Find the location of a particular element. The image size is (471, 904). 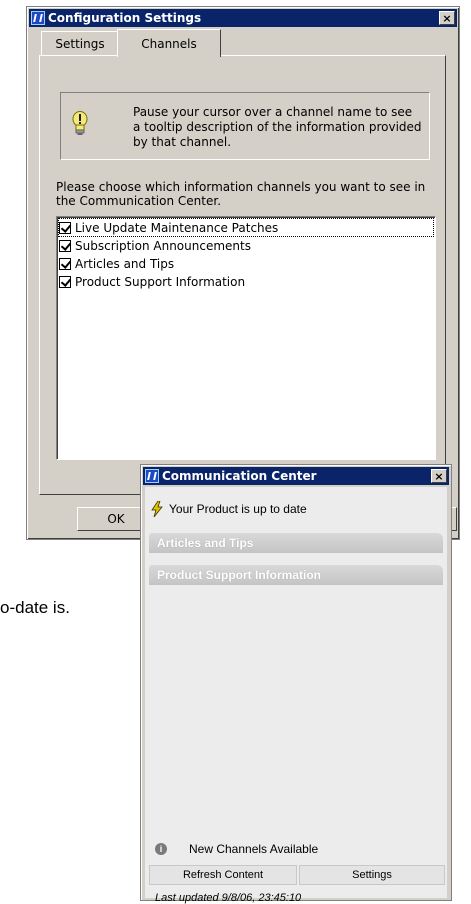

lightning-bolt-icon is located at coordinates (157, 509).